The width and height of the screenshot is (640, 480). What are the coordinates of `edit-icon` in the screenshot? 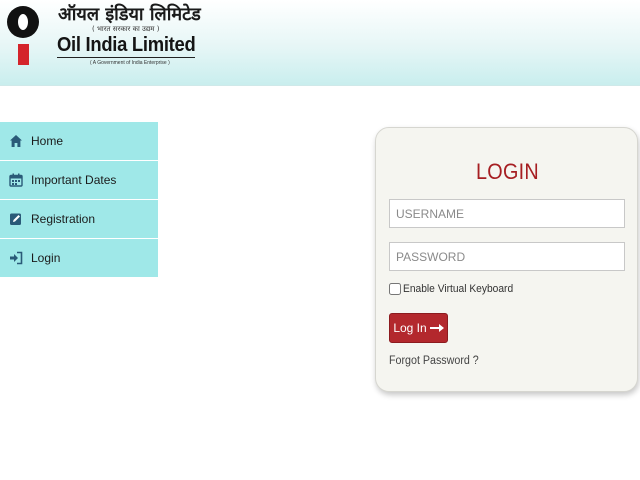 It's located at (16, 219).